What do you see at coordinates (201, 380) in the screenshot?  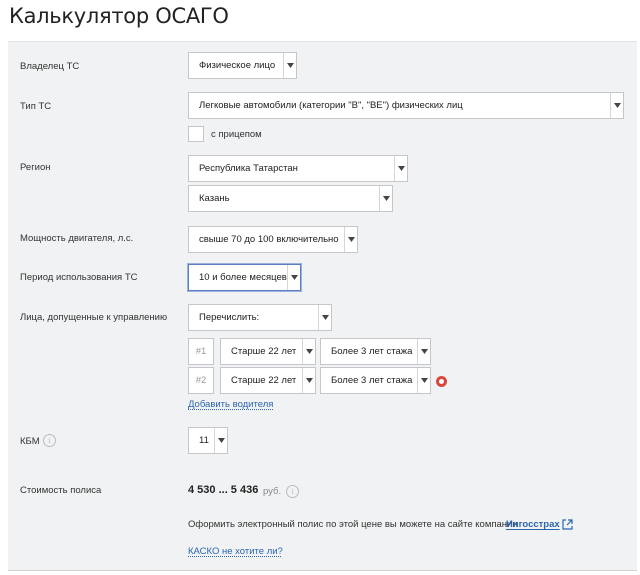 I see `driver-number: #2` at bounding box center [201, 380].